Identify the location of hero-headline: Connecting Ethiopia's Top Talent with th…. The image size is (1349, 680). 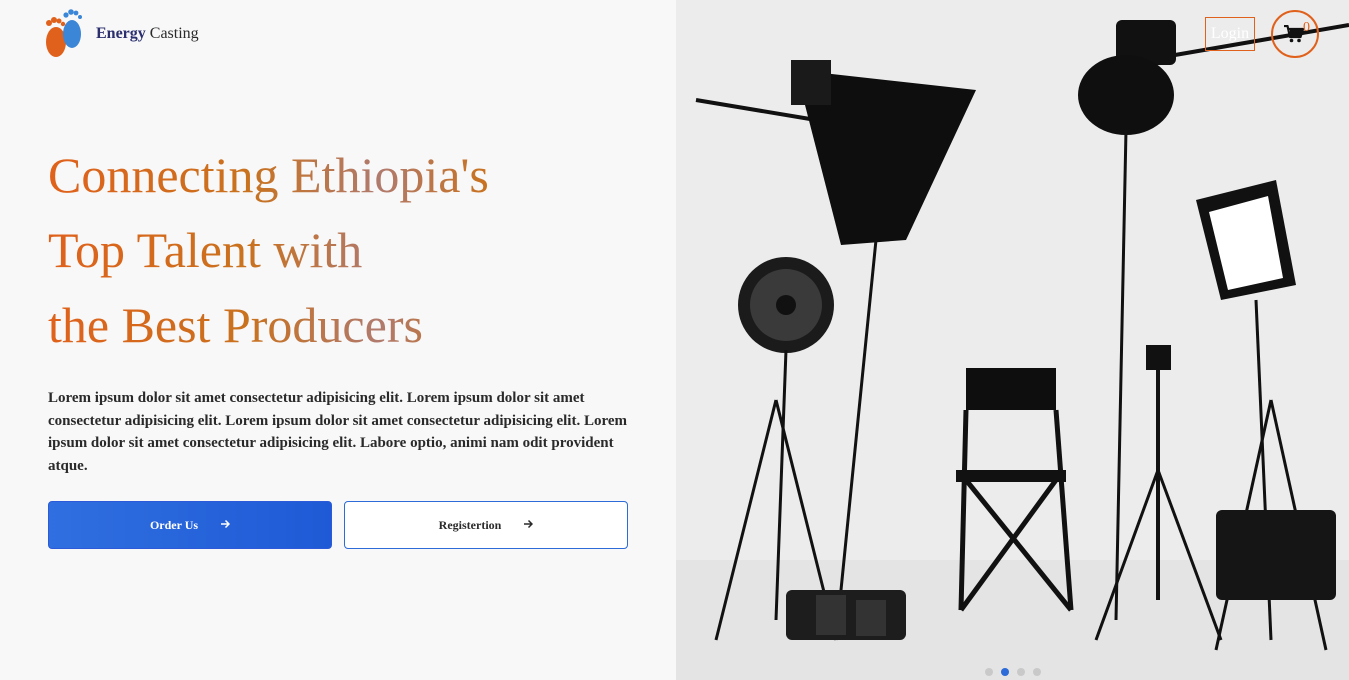
(268, 250).